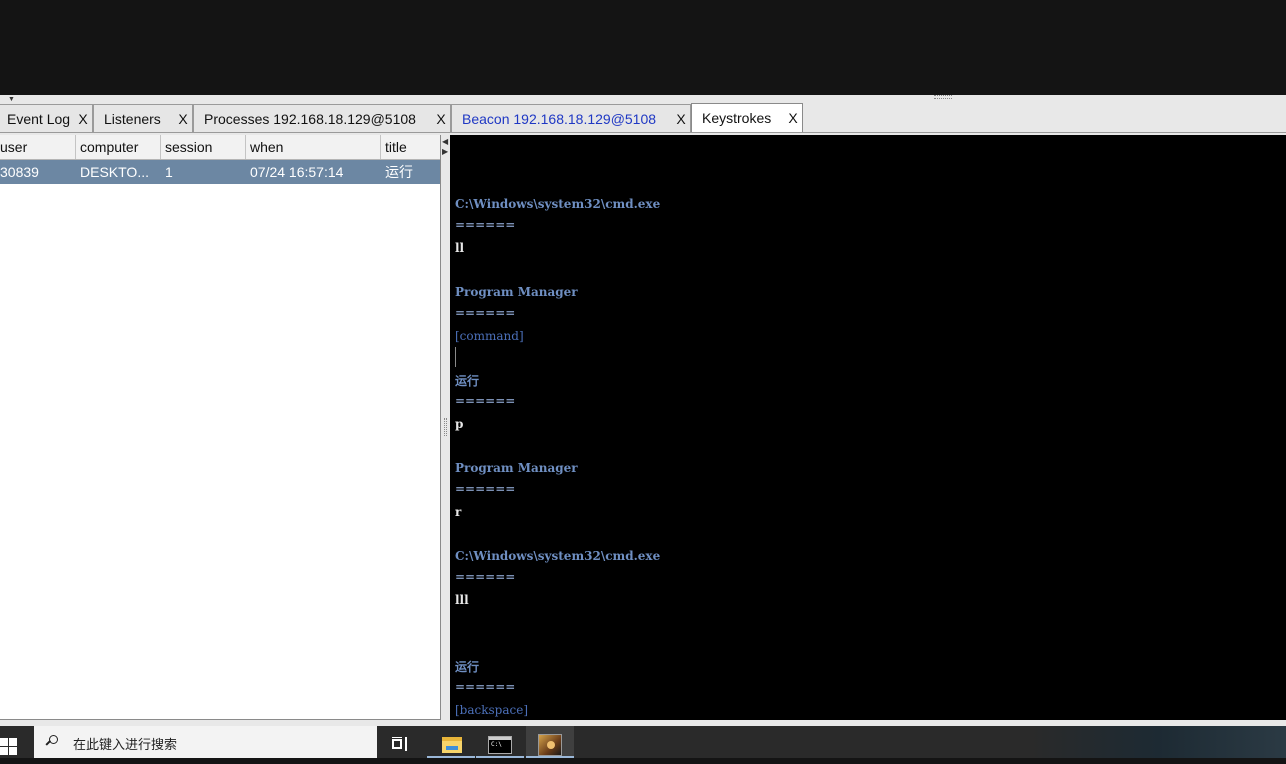 Image resolution: width=1286 pixels, height=764 pixels. What do you see at coordinates (203, 147) in the screenshot?
I see `column-header-session: session` at bounding box center [203, 147].